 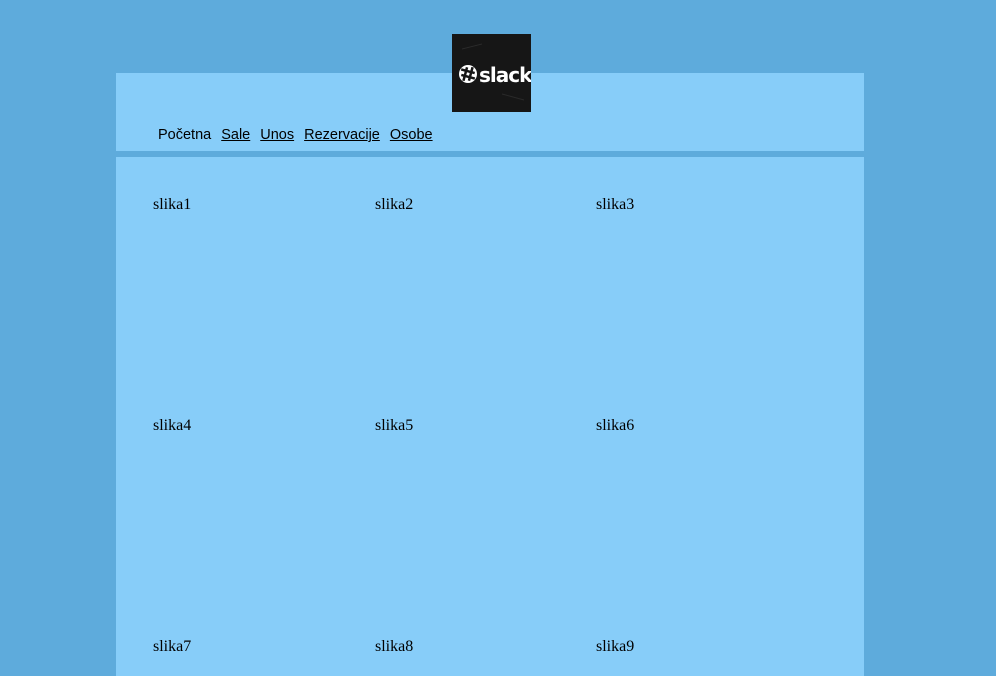 I want to click on main-nav: Početna Sale Unos Rezervacije Osobe, so click(x=295, y=135).